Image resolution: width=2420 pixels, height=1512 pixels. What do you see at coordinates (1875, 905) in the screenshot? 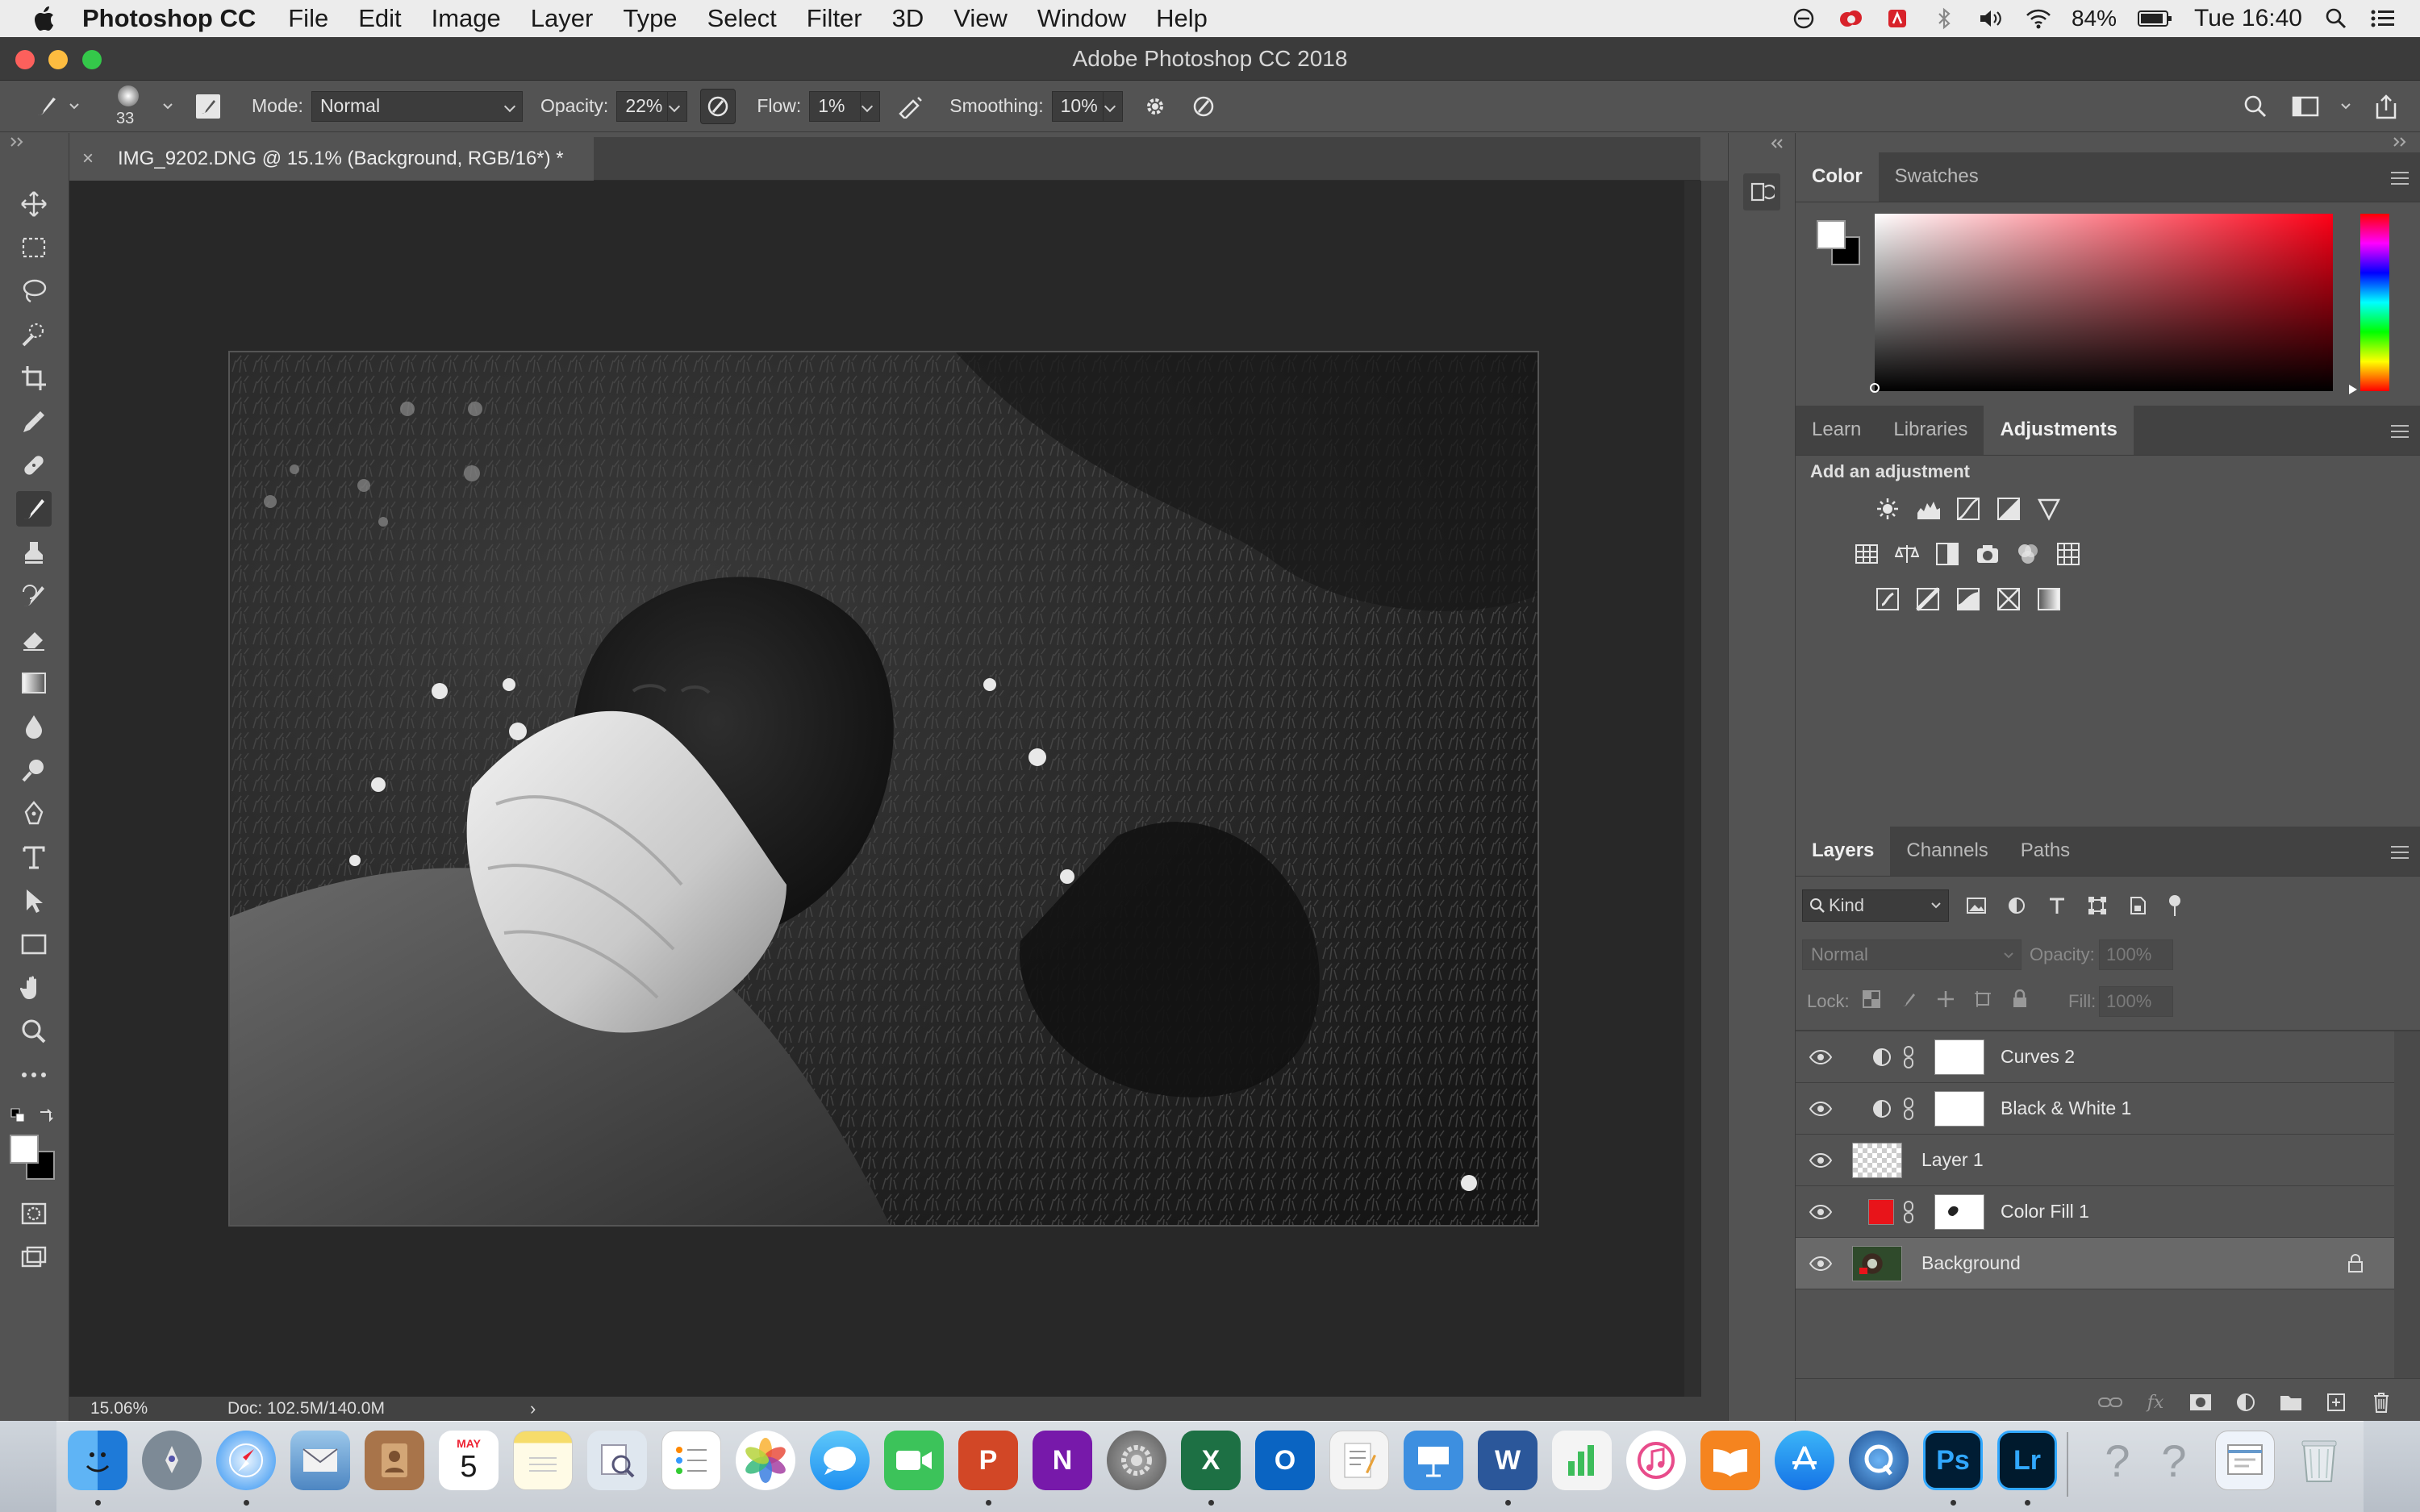
I see `layer-filter-kind-select: Kind` at bounding box center [1875, 905].